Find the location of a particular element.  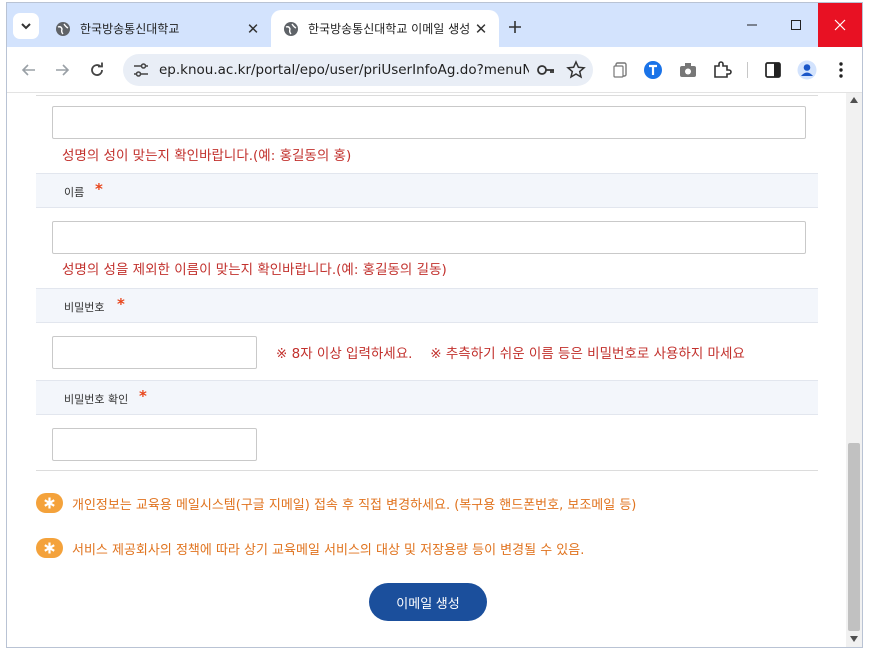

minimize-button is located at coordinates (752, 25).